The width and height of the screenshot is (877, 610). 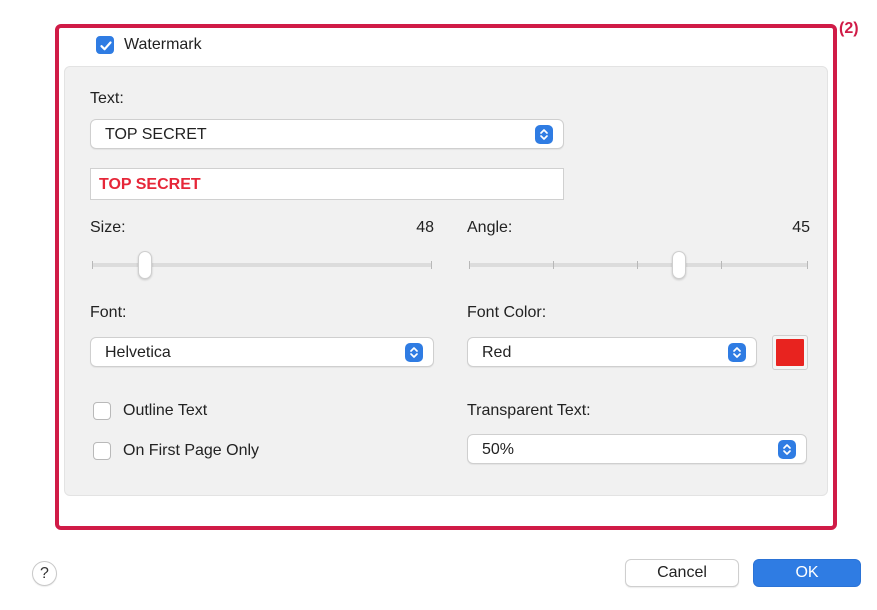 What do you see at coordinates (425, 227) in the screenshot?
I see `size-value: 48` at bounding box center [425, 227].